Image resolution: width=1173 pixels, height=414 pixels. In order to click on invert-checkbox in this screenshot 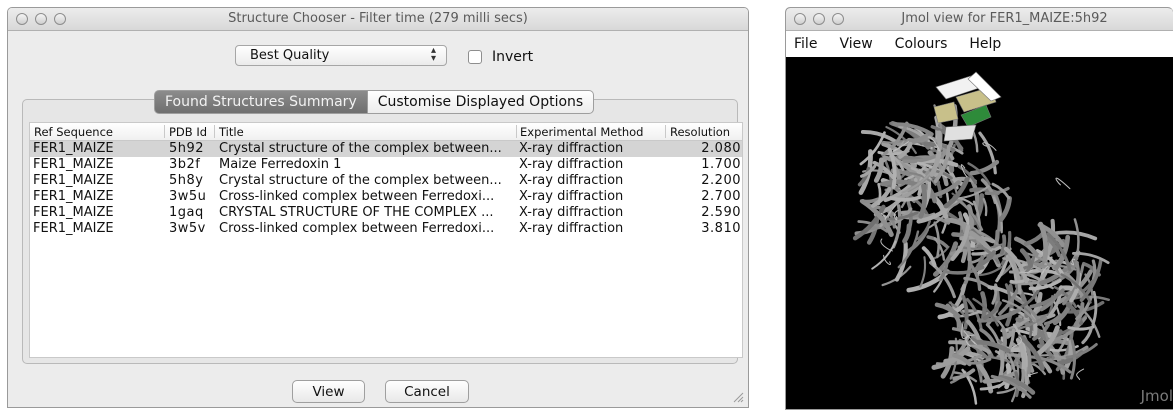, I will do `click(475, 57)`.